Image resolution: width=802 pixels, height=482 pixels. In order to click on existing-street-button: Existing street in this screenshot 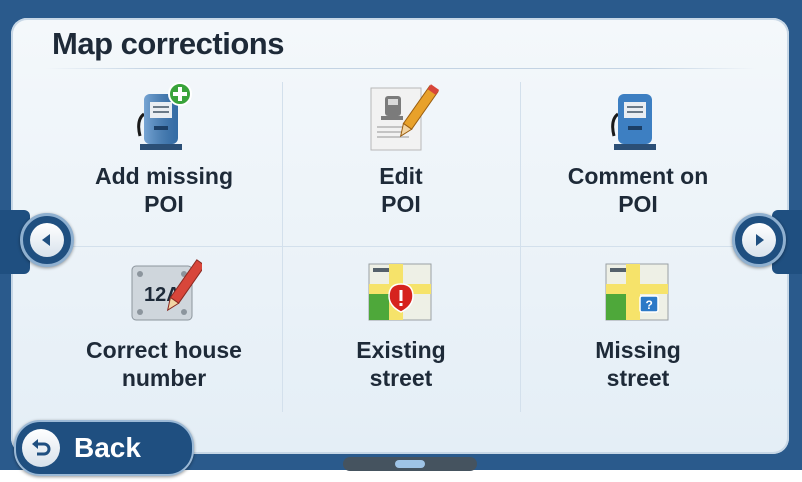, I will do `click(401, 334)`.